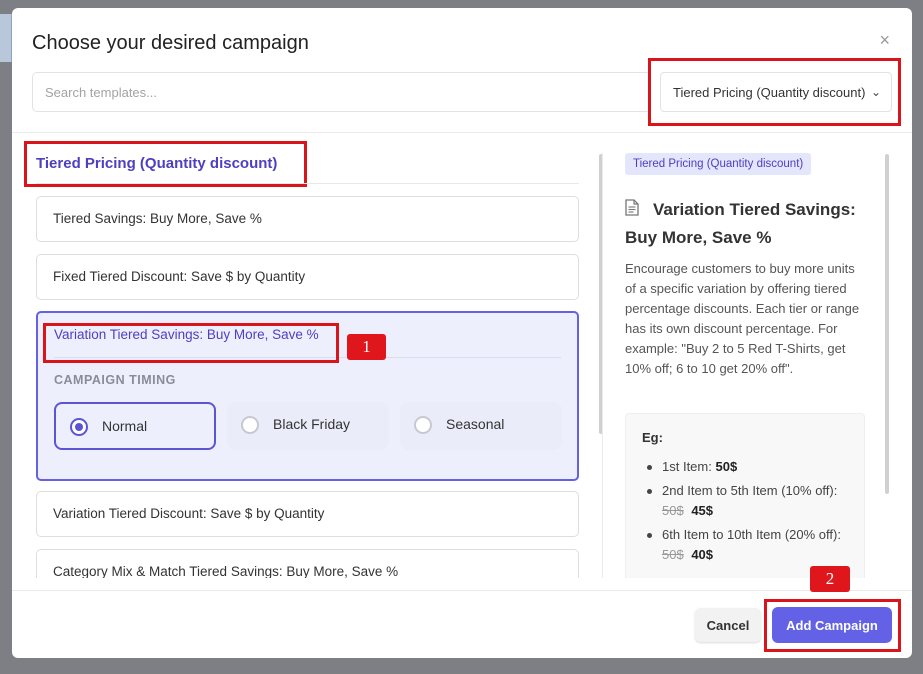 This screenshot has height=674, width=923. Describe the element at coordinates (702, 510) in the screenshot. I see `example-price: 45$` at that location.